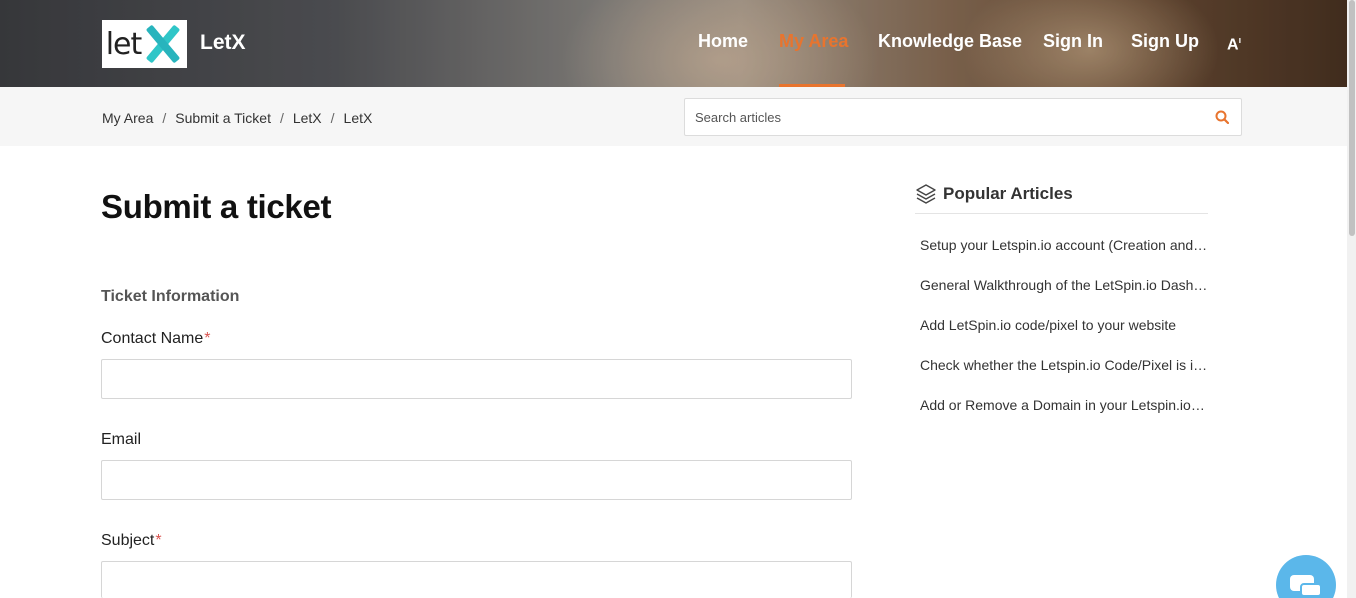  I want to click on chat-widget-button, so click(1306, 576).